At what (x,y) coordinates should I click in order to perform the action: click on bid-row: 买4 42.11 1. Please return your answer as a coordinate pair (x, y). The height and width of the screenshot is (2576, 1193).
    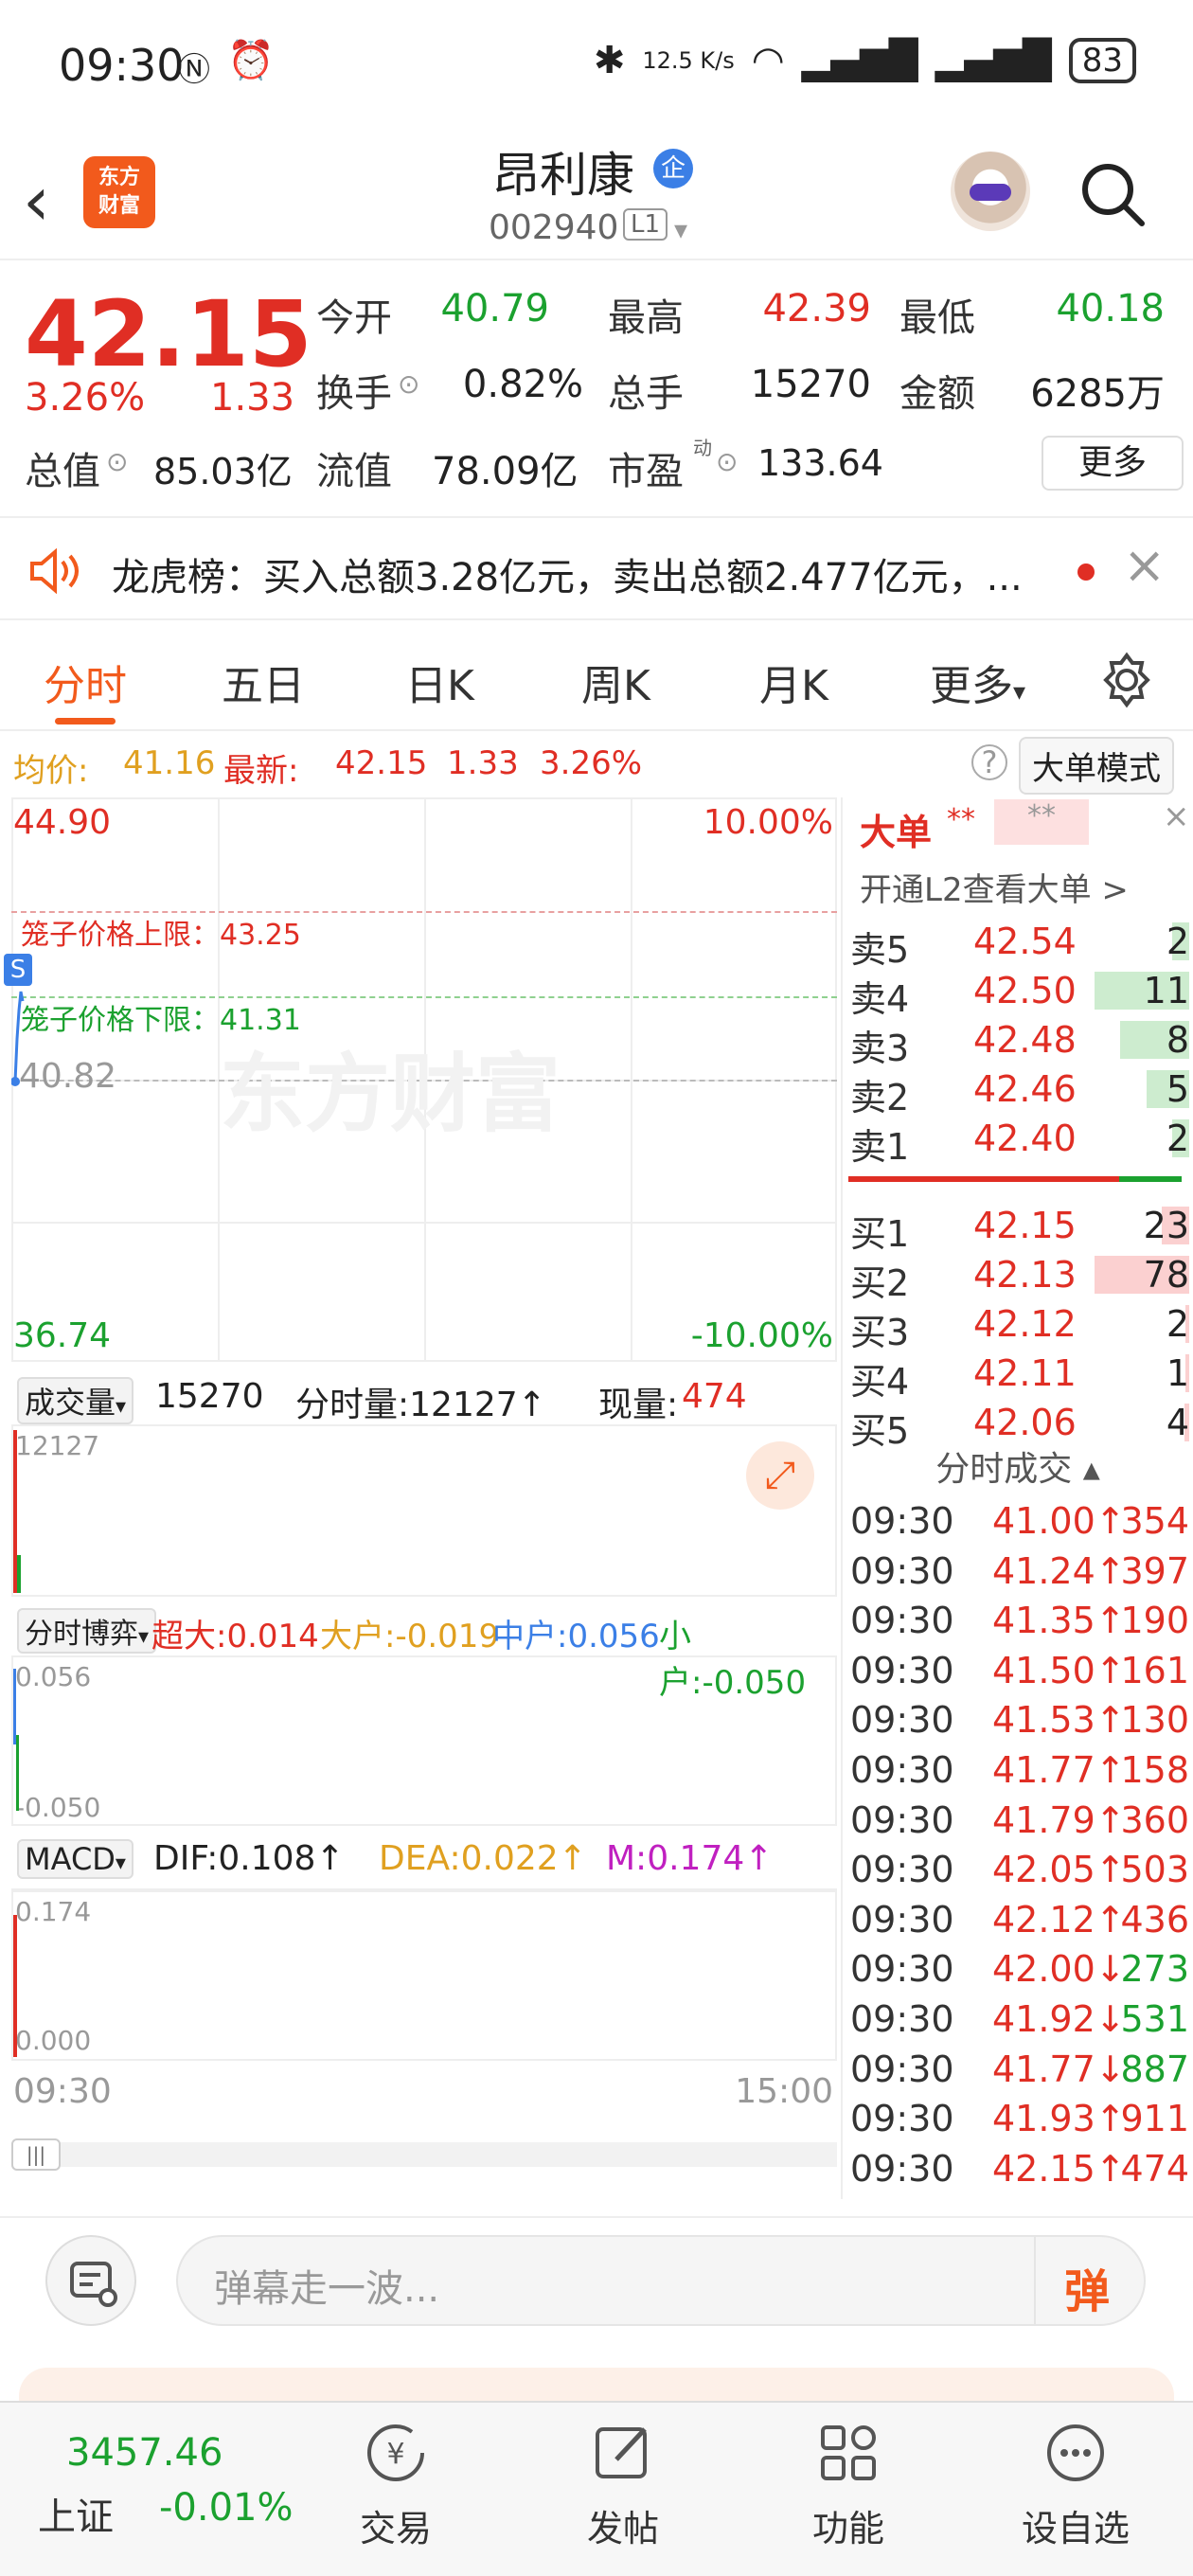
    Looking at the image, I should click on (1021, 1376).